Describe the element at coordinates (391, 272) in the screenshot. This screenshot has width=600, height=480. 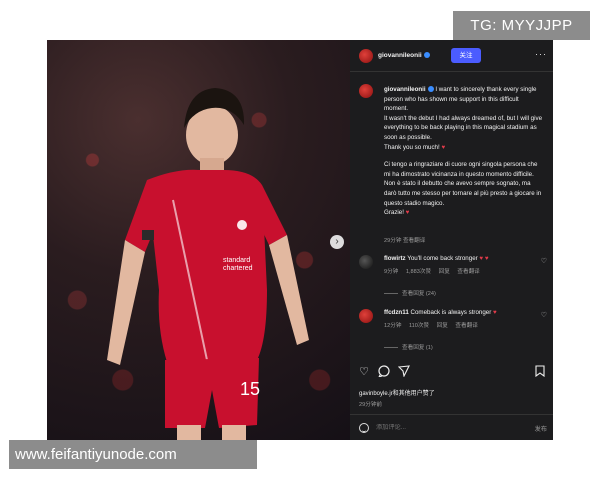
I see `comment-time: 9分钟` at that location.